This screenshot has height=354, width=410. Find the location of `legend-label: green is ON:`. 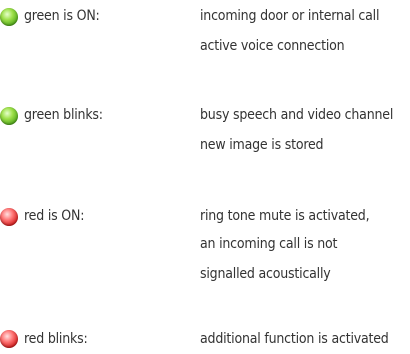

legend-label: green is ON: is located at coordinates (62, 16).